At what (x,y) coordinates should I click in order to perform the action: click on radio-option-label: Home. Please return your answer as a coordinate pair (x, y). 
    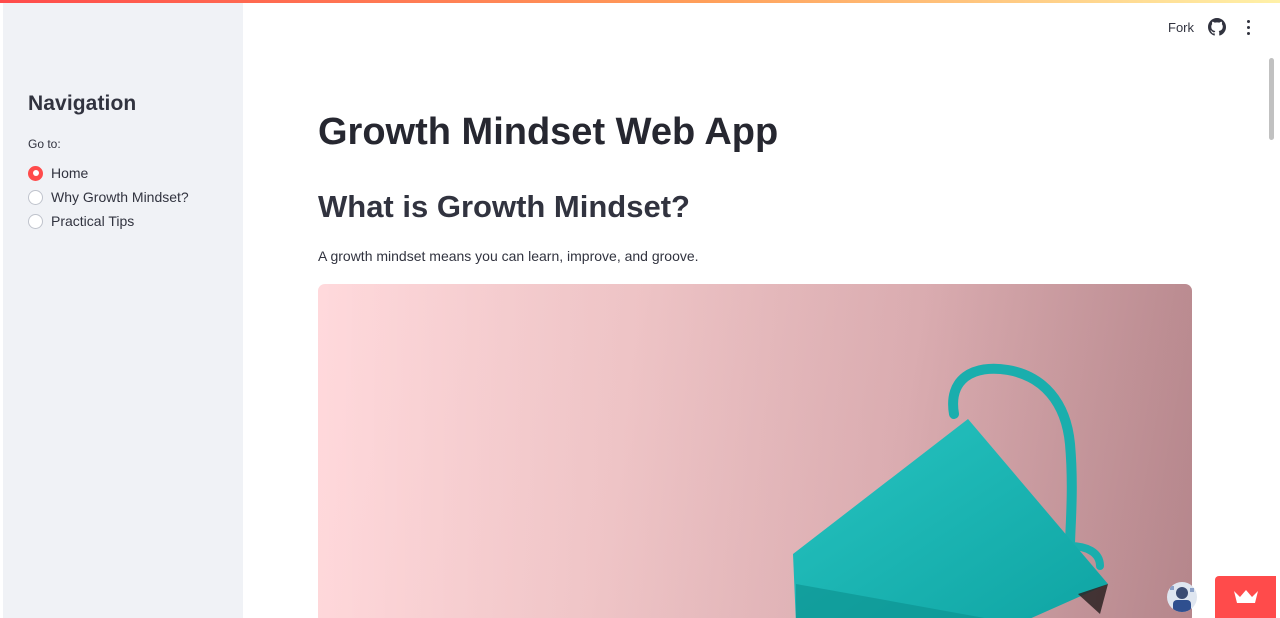
    Looking at the image, I should click on (70, 173).